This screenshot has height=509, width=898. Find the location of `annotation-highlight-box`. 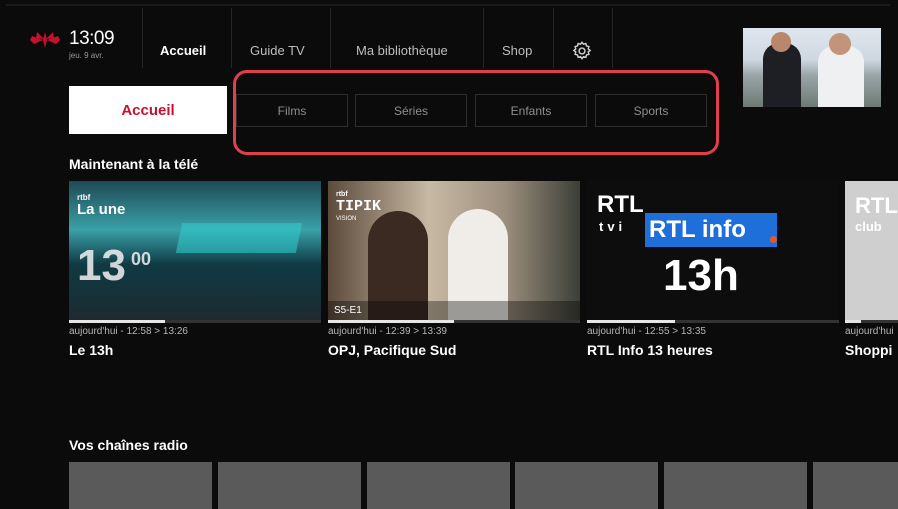

annotation-highlight-box is located at coordinates (476, 112).